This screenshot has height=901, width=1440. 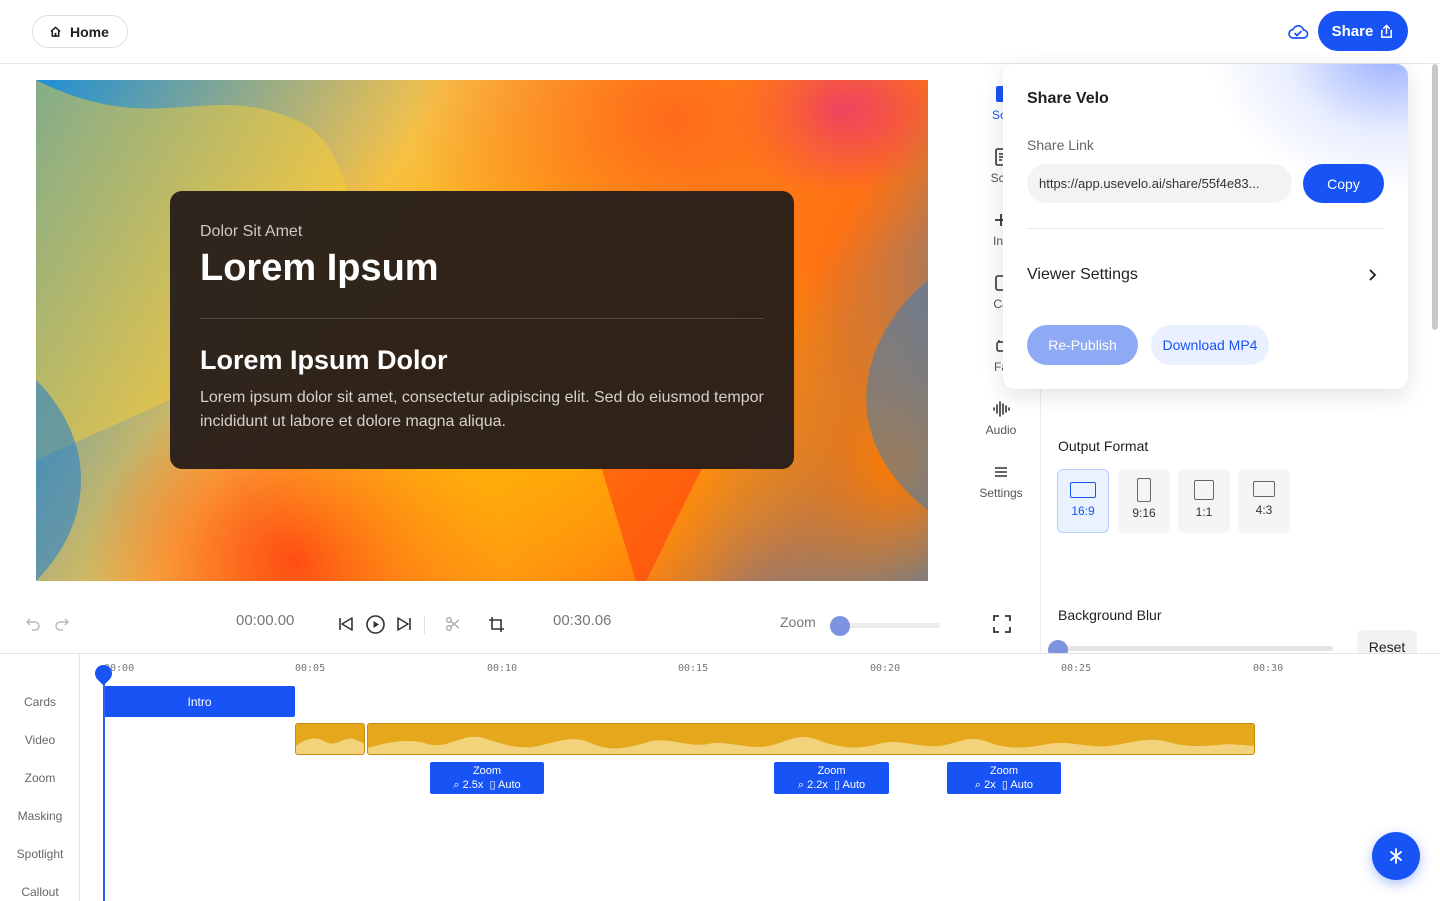 What do you see at coordinates (1002, 624) in the screenshot?
I see `fullscreen-icon` at bounding box center [1002, 624].